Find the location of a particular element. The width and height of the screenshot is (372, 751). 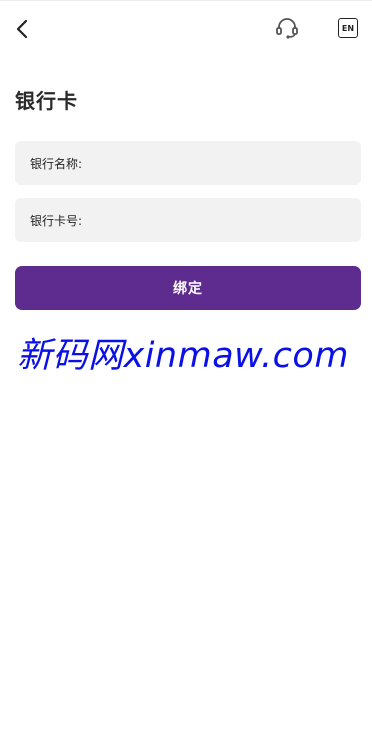

bank-name-field: 银行名称: is located at coordinates (188, 163).